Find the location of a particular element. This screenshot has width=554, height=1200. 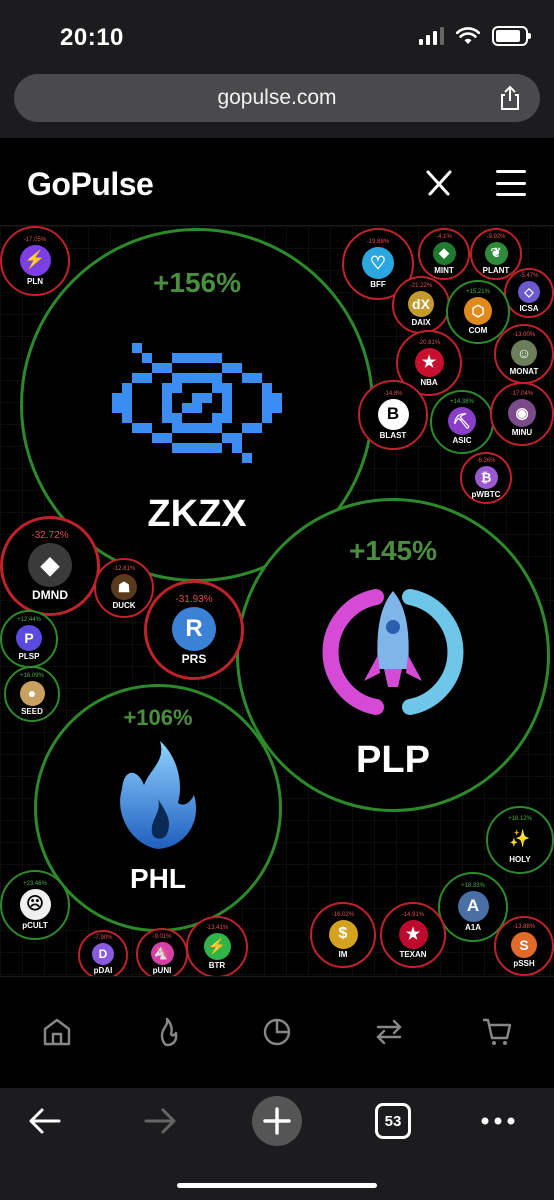

token-logo-icon: ⬡ is located at coordinates (478, 311).